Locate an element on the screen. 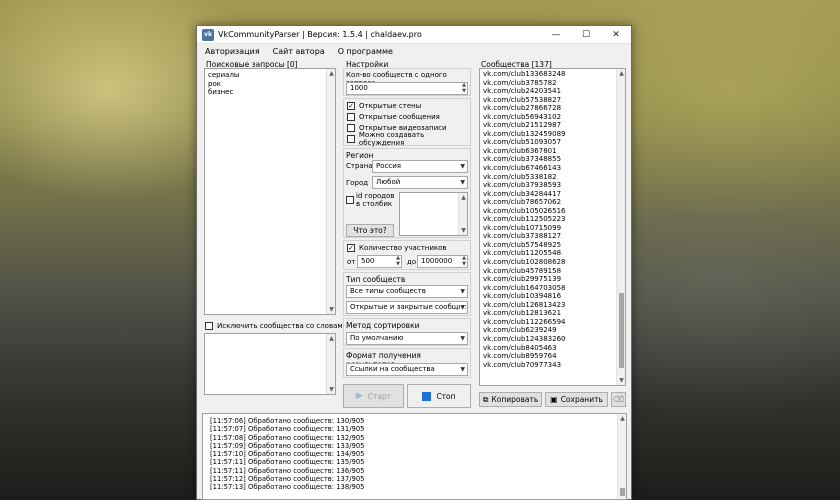 Image resolution: width=840 pixels, height=500 pixels. city-select: Любой ▼ is located at coordinates (420, 182).